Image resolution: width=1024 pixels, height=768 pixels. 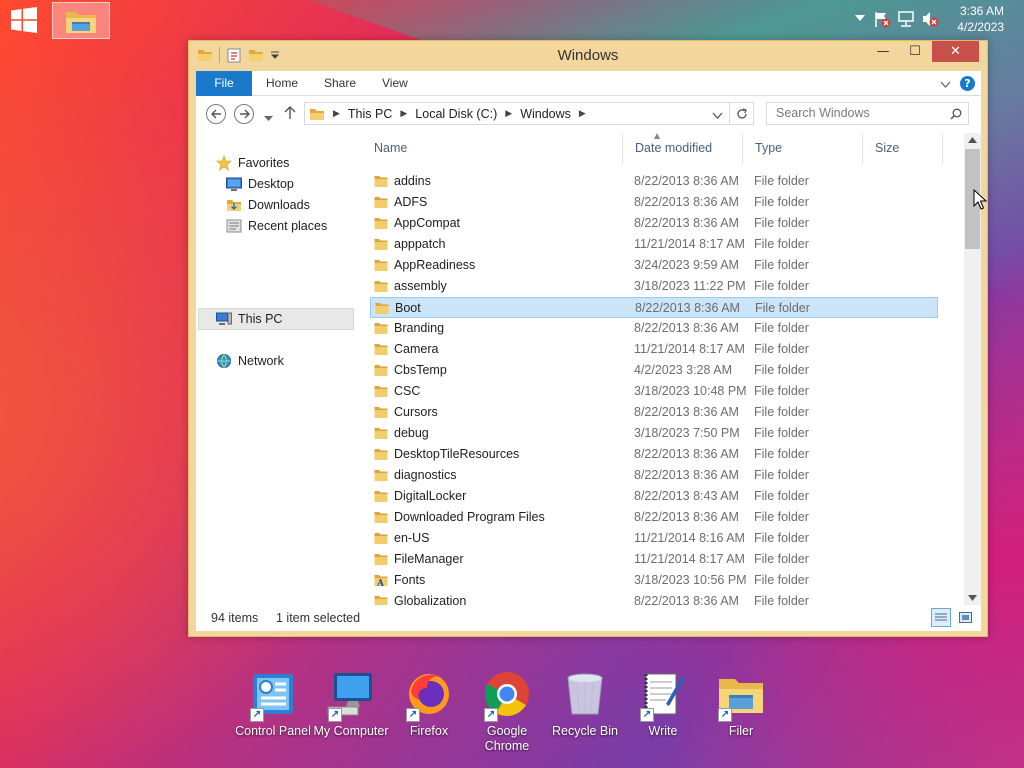 I want to click on close-button: ✕, so click(x=955, y=51).